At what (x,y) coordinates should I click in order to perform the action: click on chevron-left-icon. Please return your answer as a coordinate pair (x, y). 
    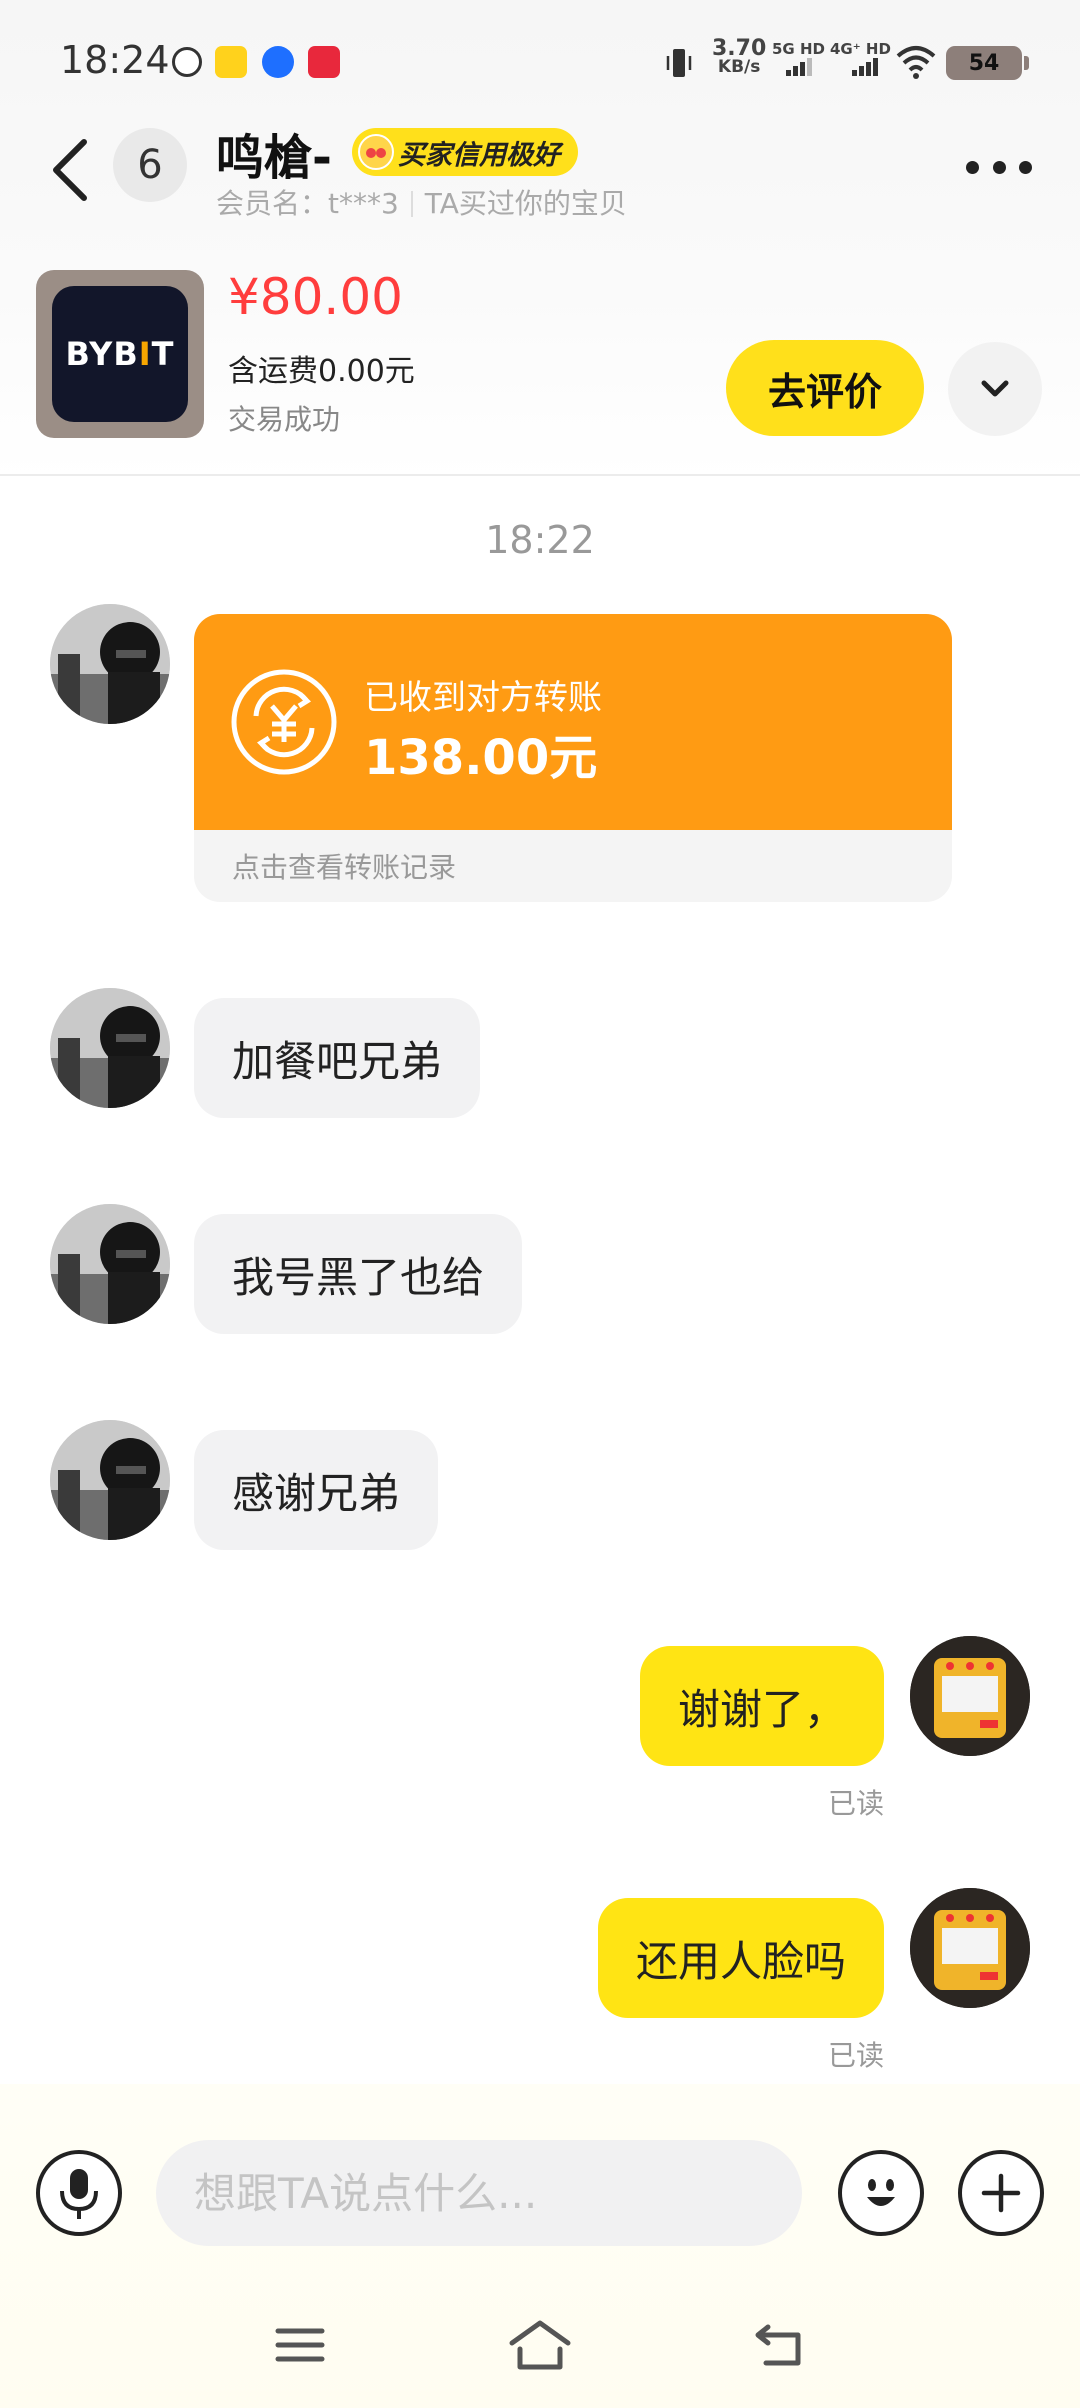
    Looking at the image, I should click on (70, 170).